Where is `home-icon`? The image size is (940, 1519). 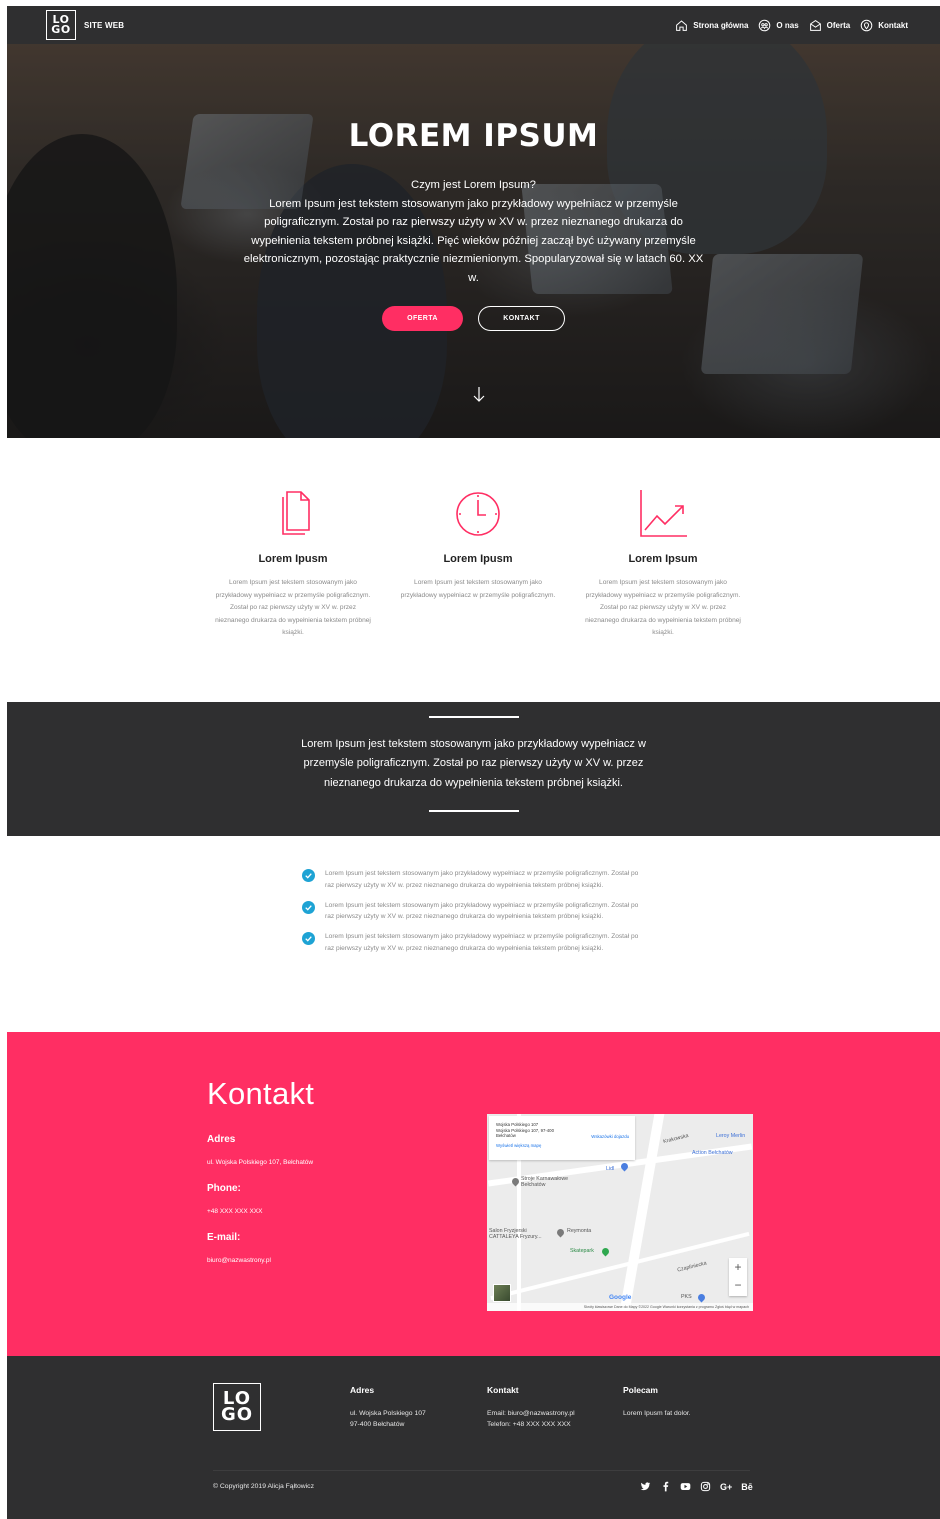 home-icon is located at coordinates (682, 25).